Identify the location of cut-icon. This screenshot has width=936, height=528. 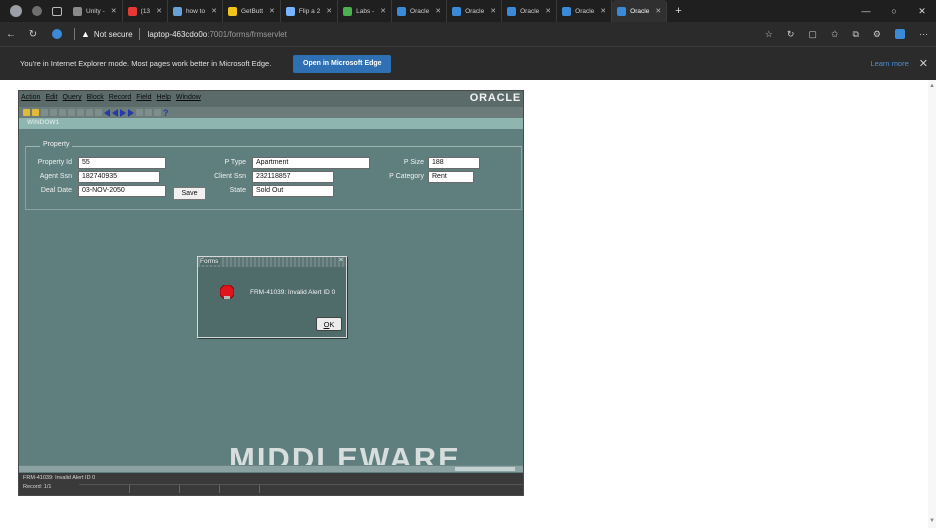
(53, 112).